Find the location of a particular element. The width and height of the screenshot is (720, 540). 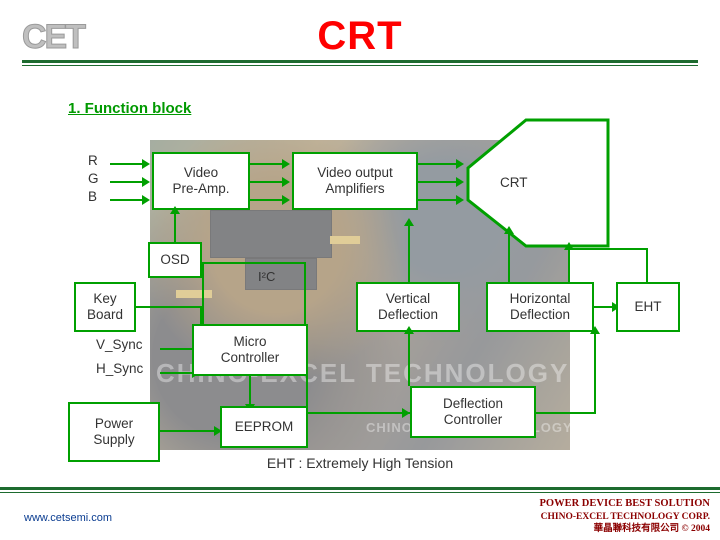

arrow-b-line is located at coordinates (126, 200).